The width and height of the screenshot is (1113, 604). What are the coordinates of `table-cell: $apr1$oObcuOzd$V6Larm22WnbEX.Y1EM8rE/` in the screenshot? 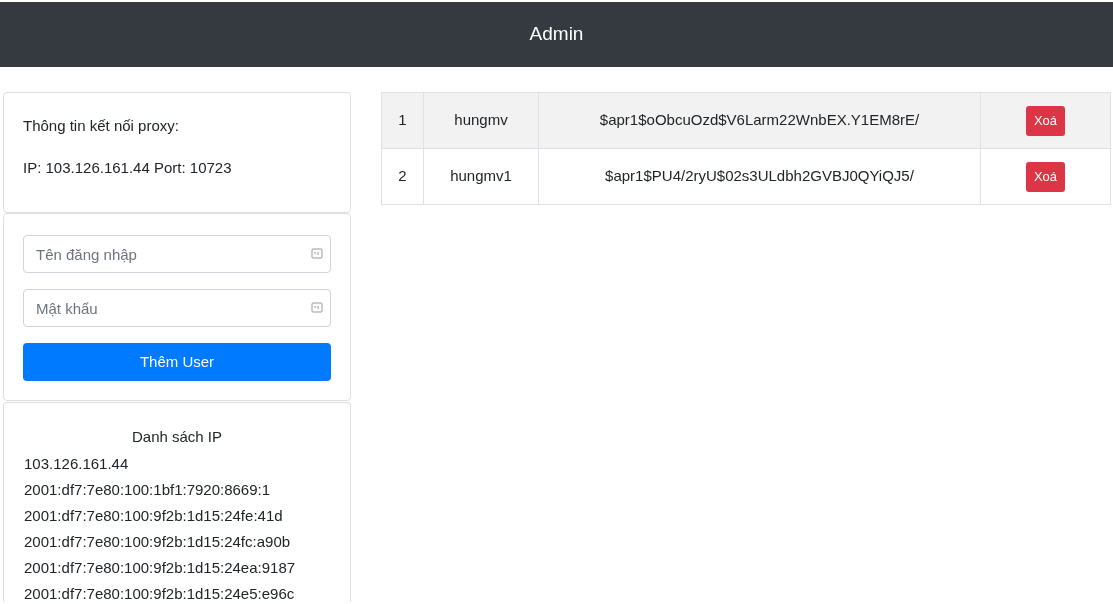 It's located at (759, 120).